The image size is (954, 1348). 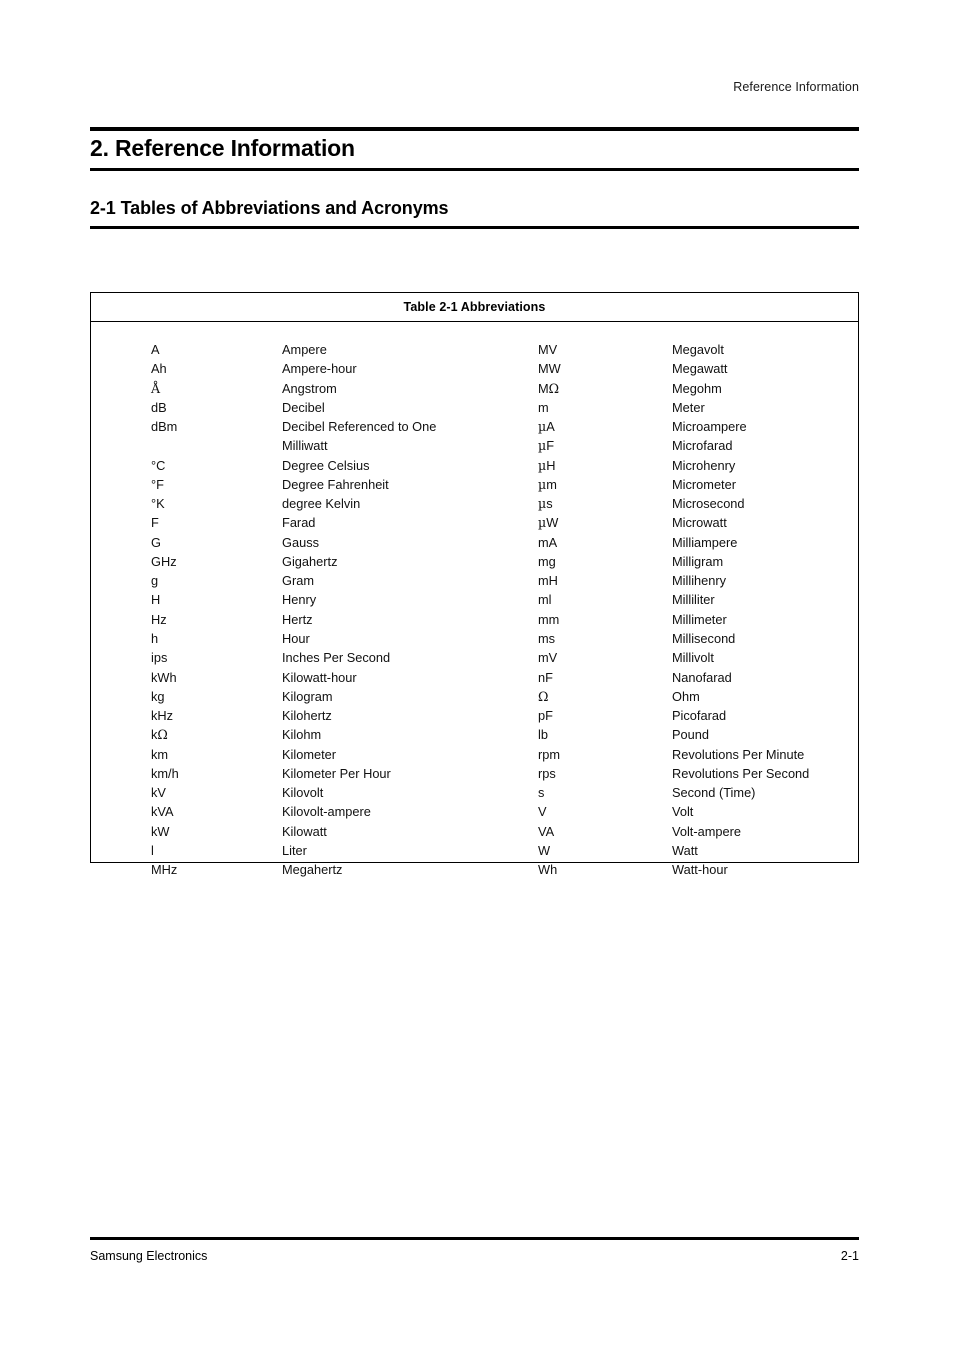 I want to click on table-row: Ah Ampere-hour, so click(x=346, y=368).